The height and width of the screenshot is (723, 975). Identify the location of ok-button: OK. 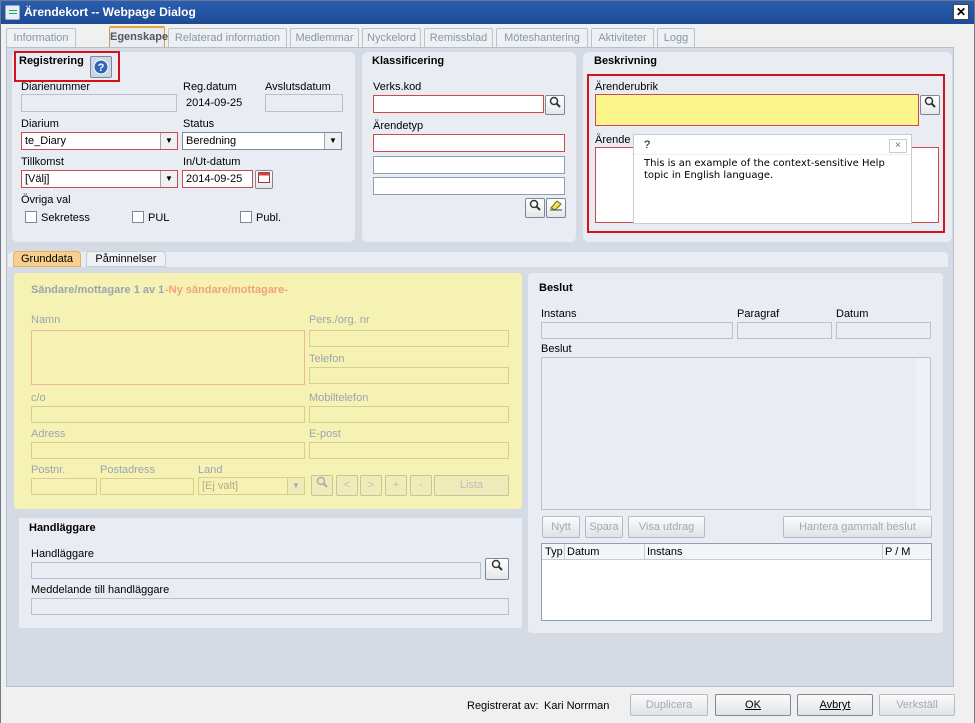
(753, 705).